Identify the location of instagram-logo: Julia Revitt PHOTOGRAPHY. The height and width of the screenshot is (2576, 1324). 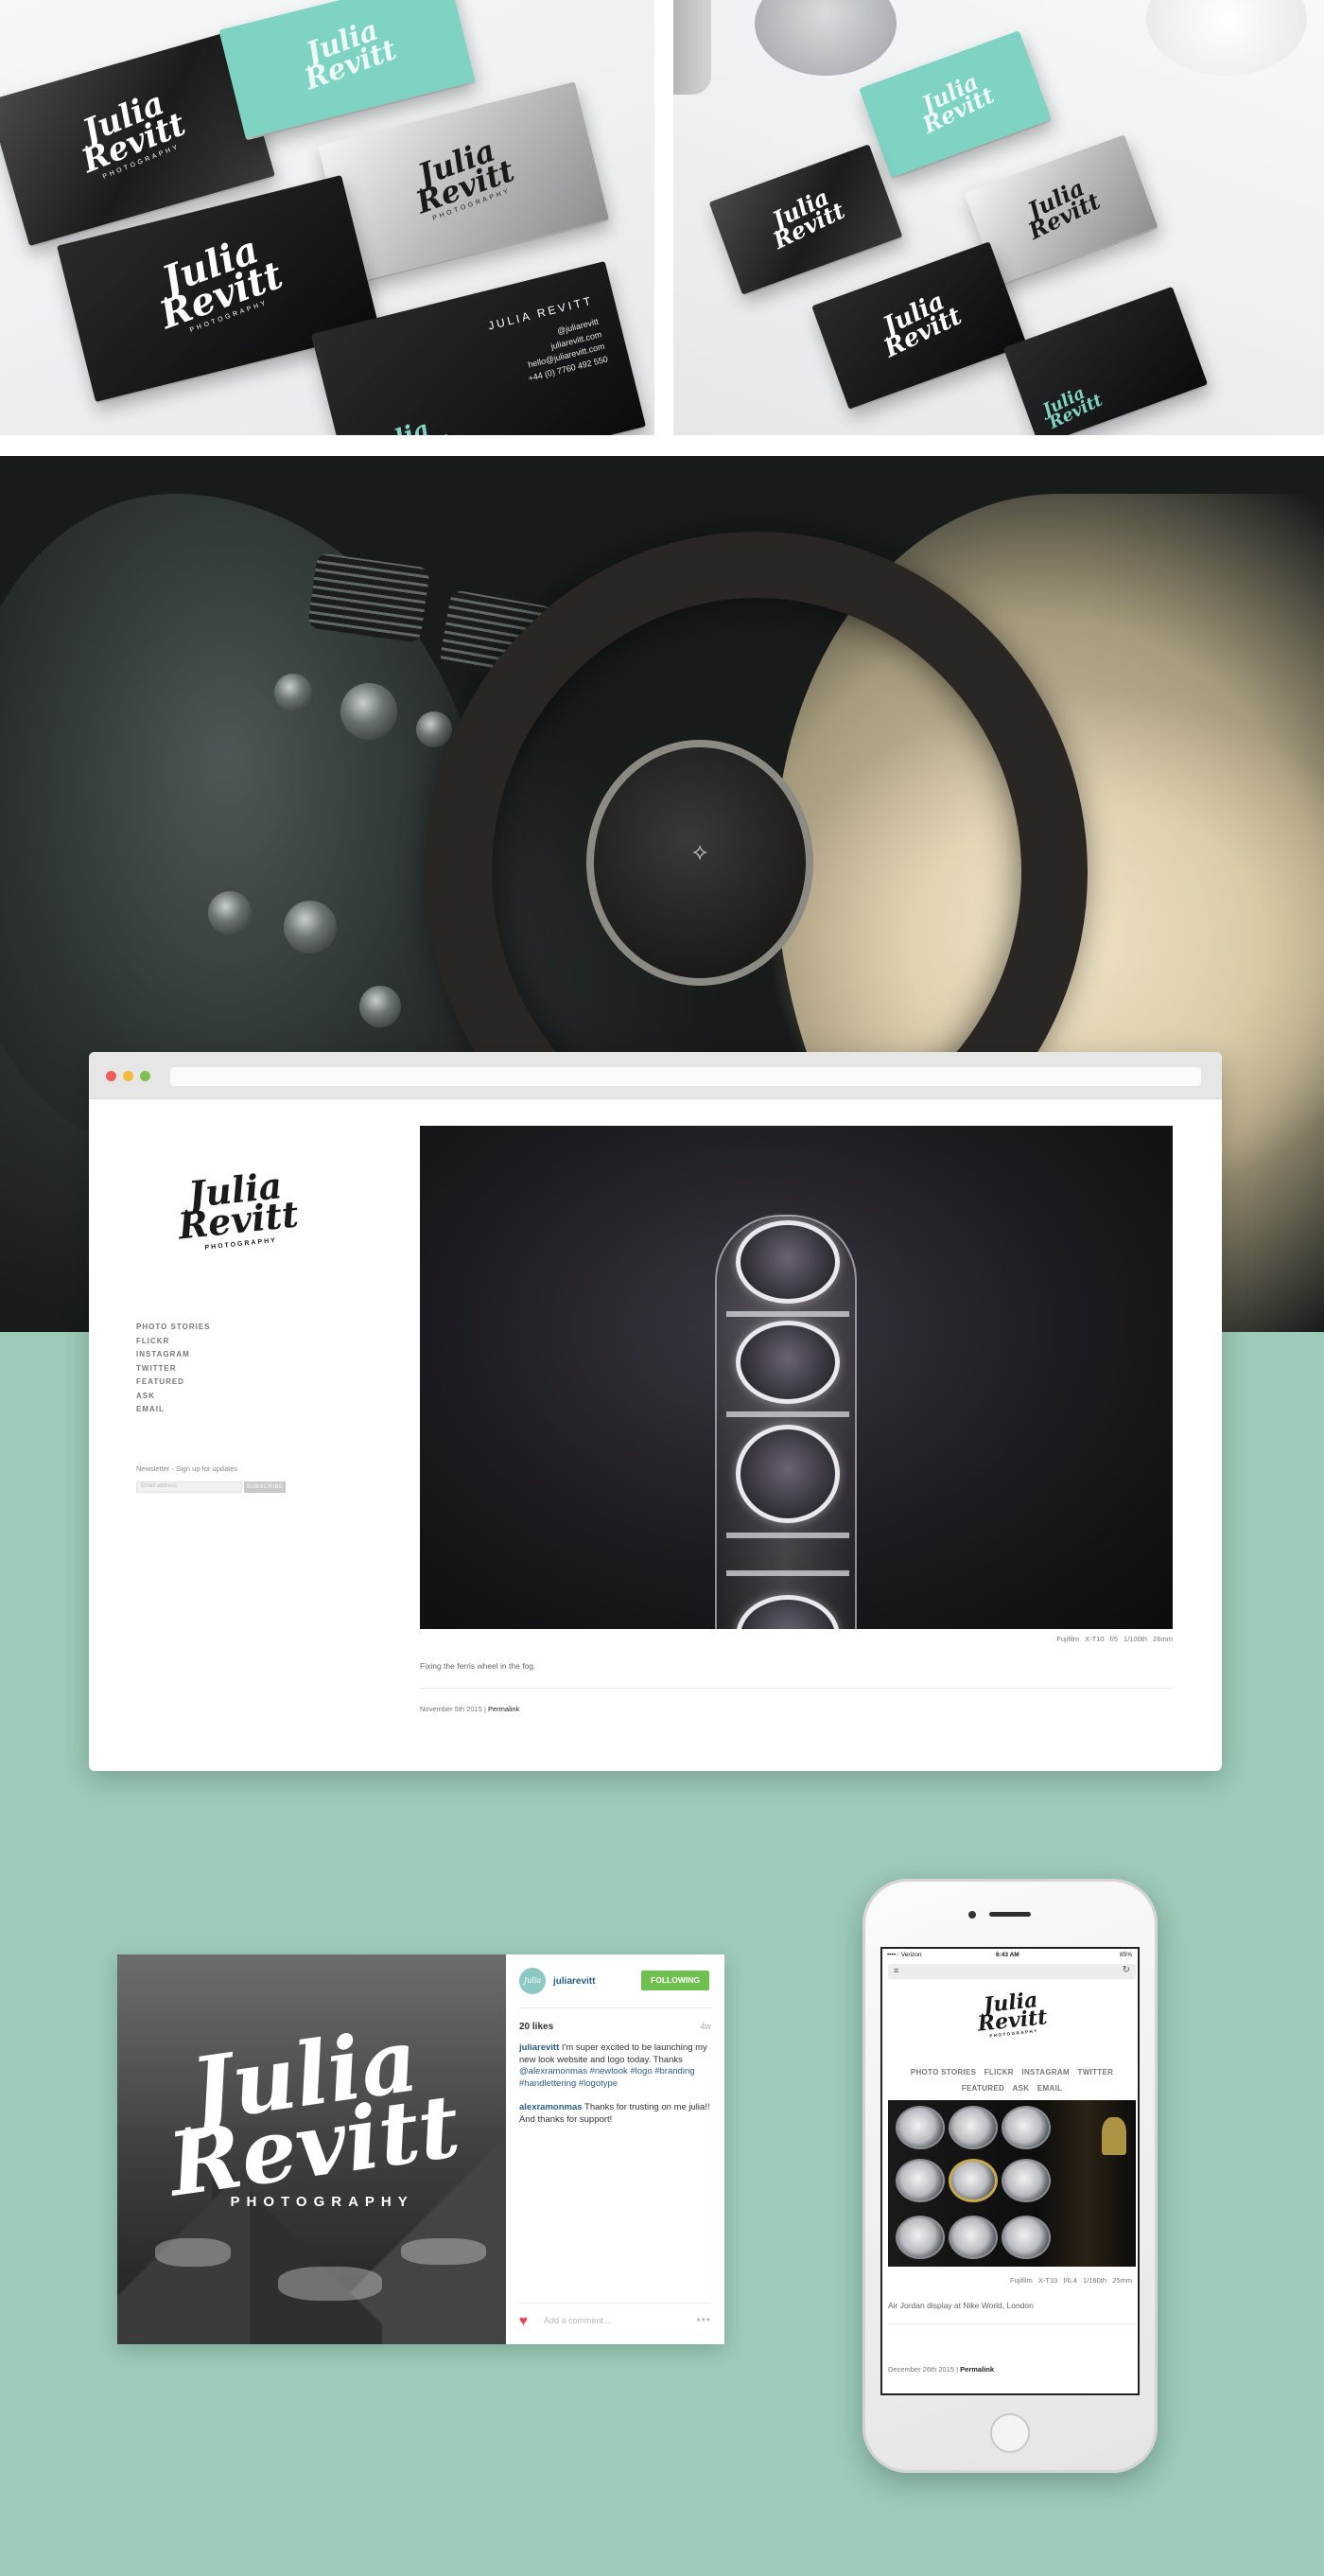
(311, 2119).